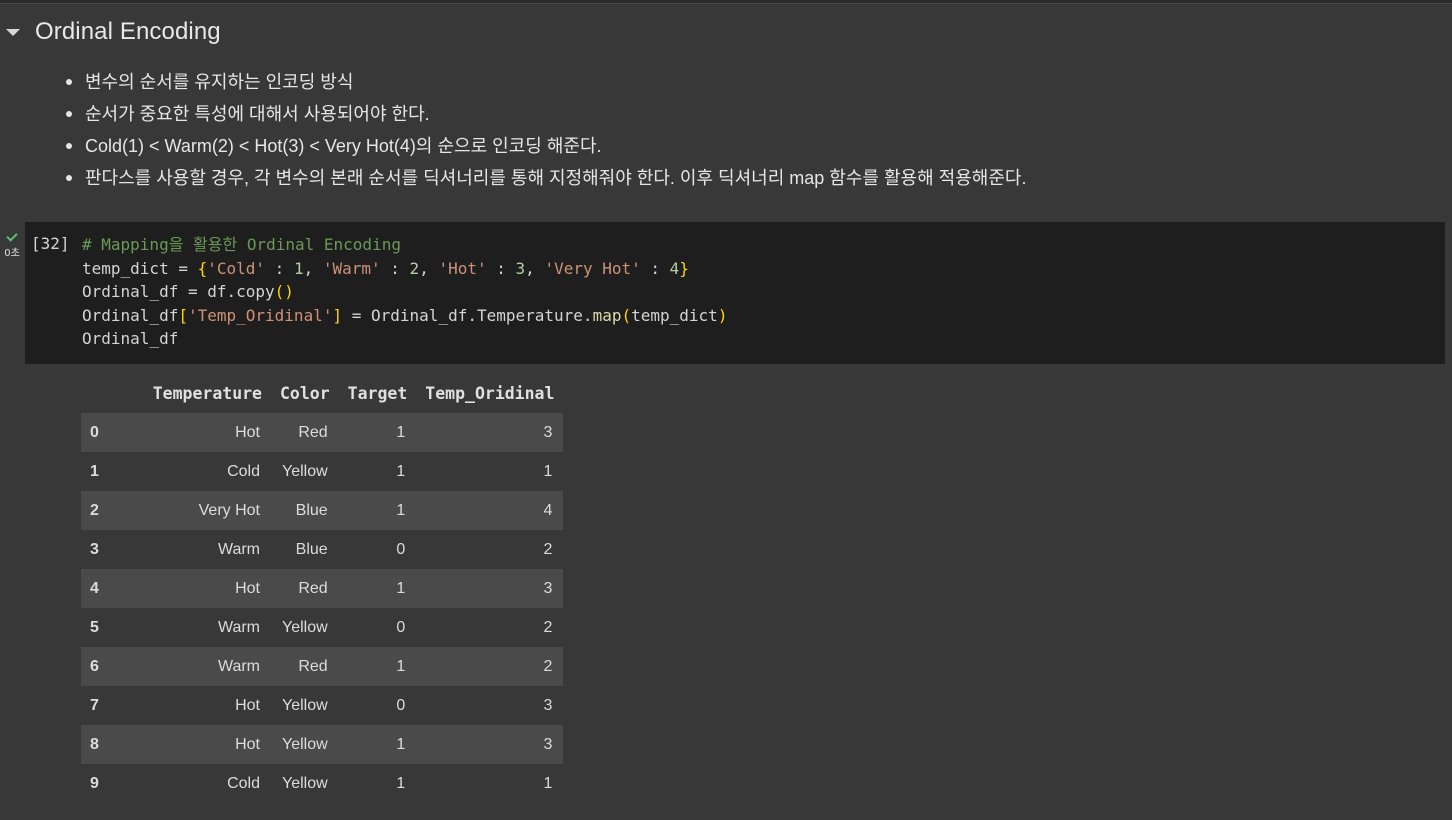  I want to click on index-header, so click(100, 393).